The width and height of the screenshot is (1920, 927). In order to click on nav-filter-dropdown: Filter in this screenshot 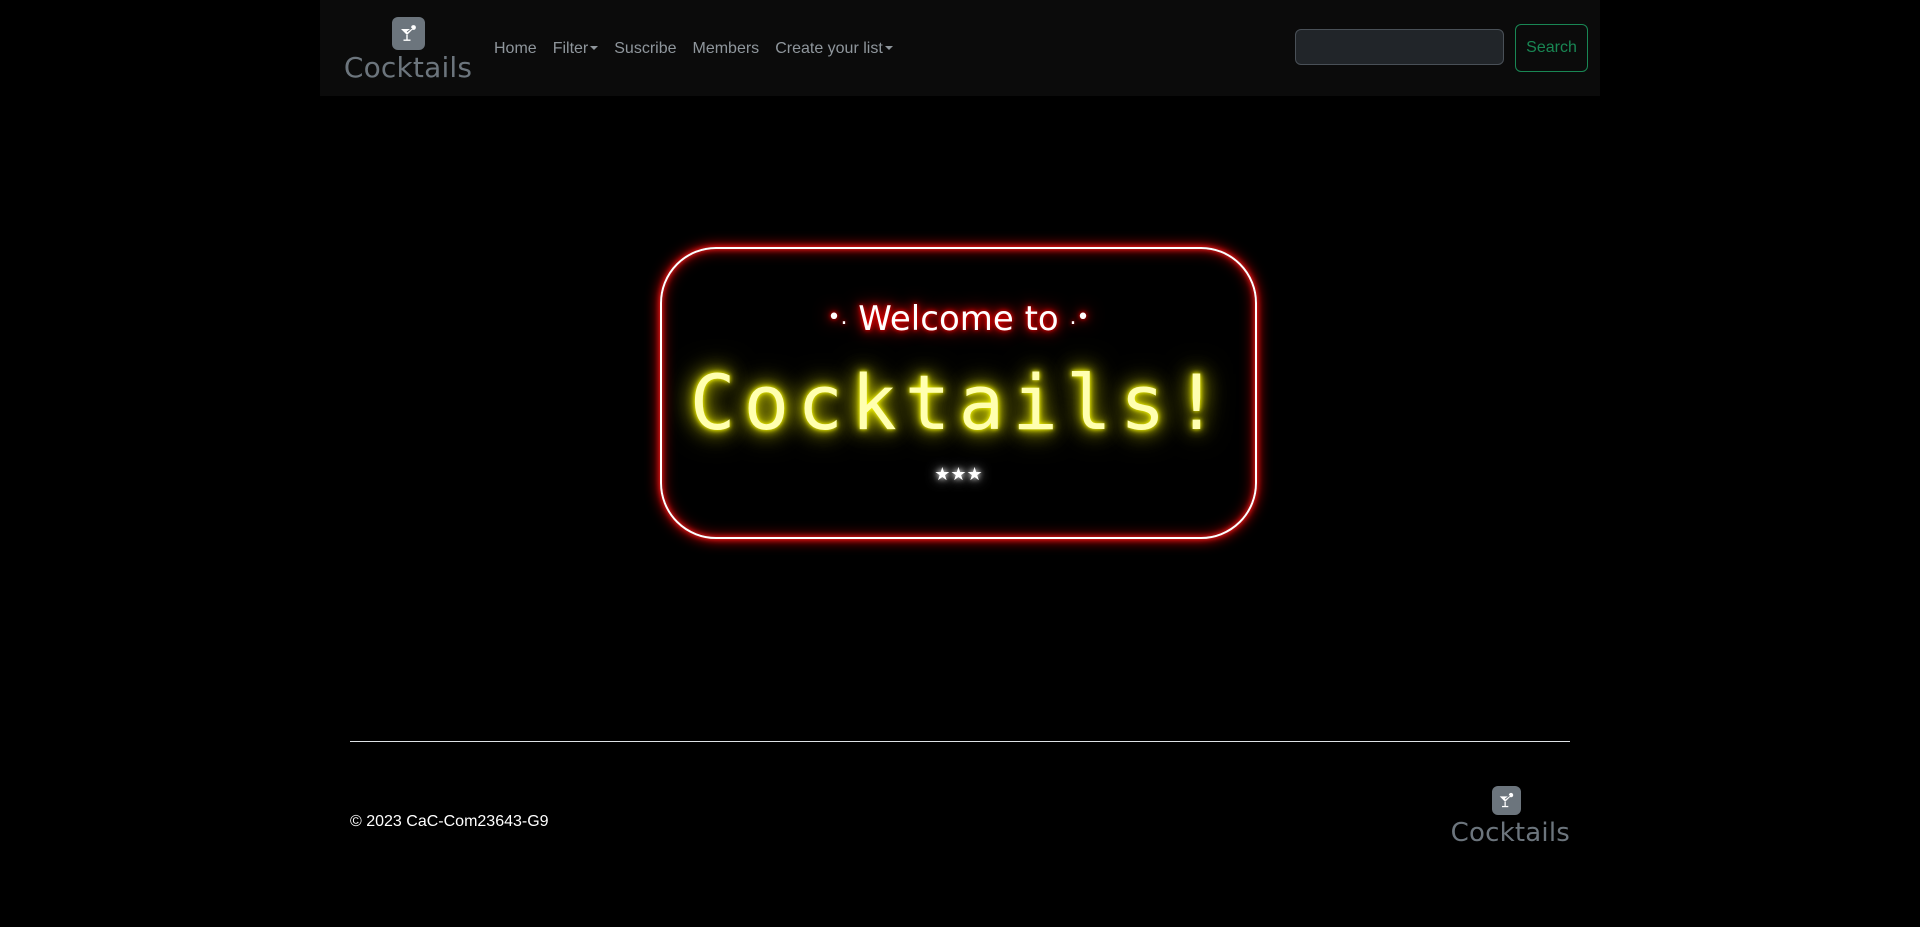, I will do `click(576, 49)`.